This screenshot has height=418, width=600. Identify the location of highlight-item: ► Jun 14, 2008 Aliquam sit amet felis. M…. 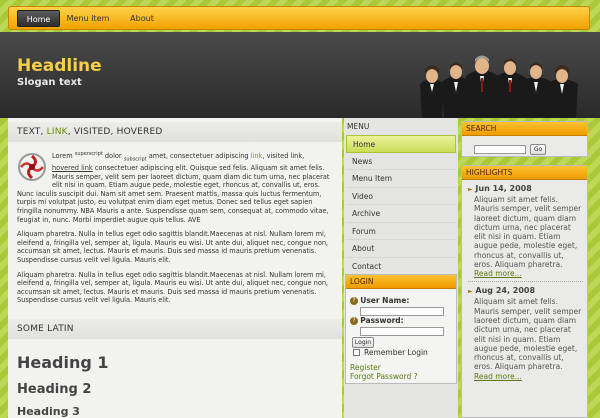
(524, 229).